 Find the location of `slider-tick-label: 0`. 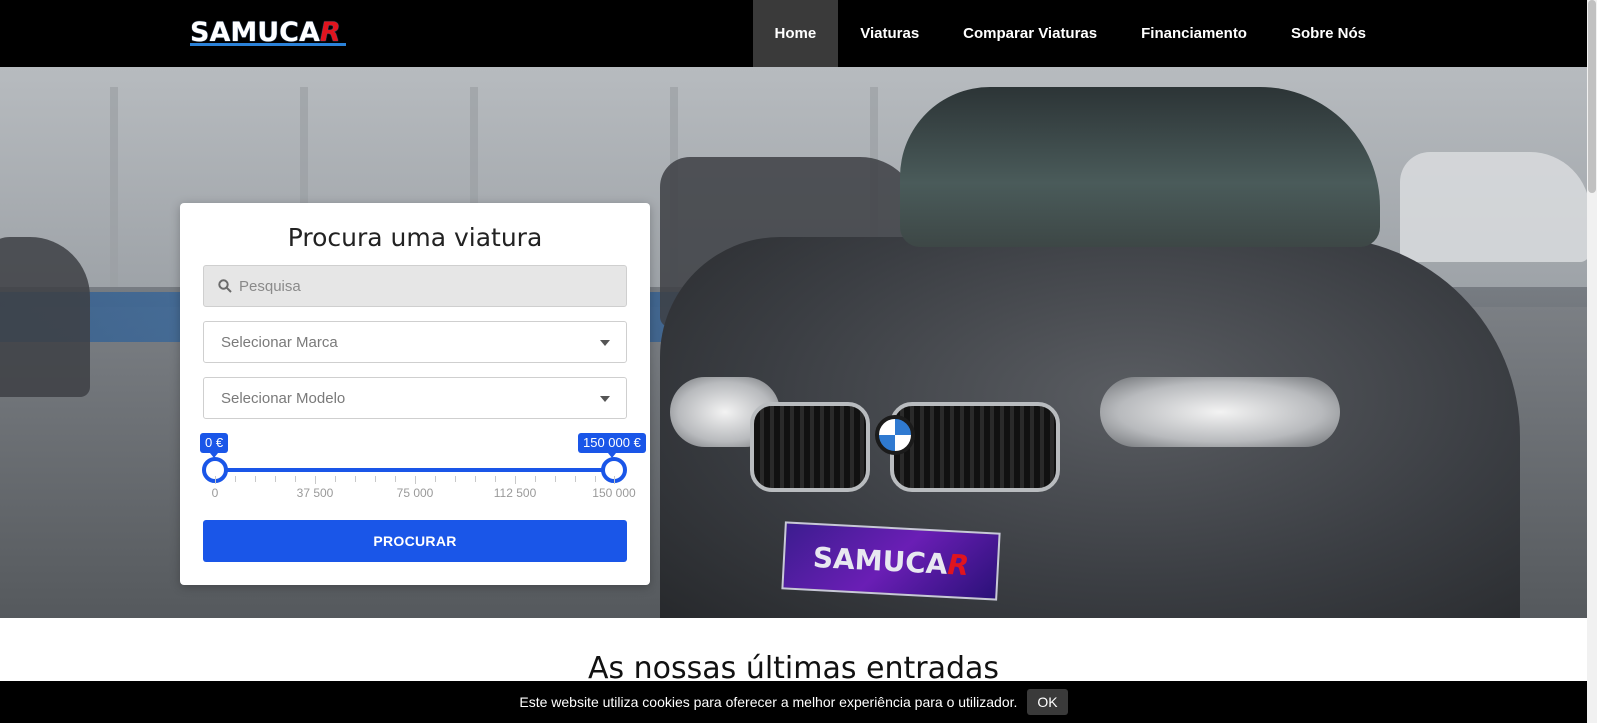

slider-tick-label: 0 is located at coordinates (215, 493).